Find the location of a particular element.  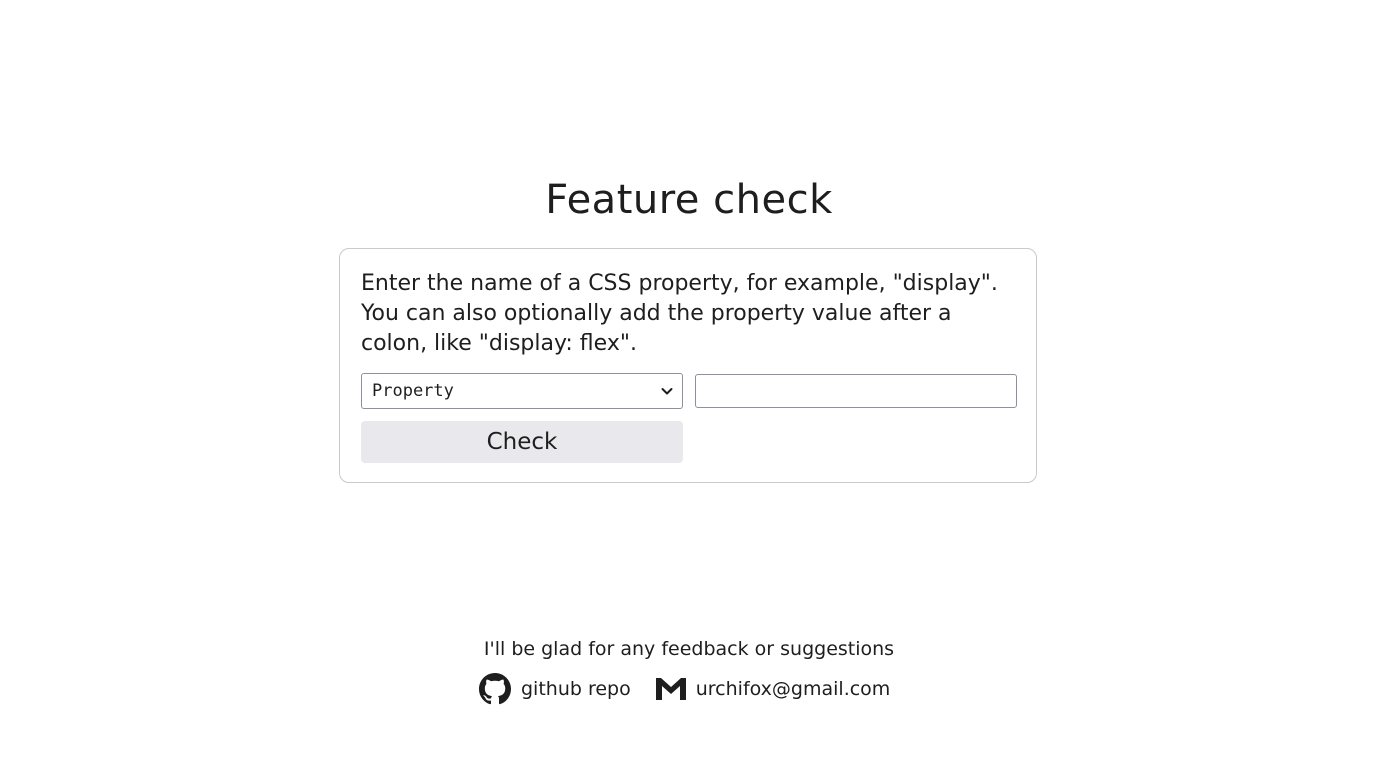

footer-links: github repo urchifox@gmail.com is located at coordinates (684, 689).